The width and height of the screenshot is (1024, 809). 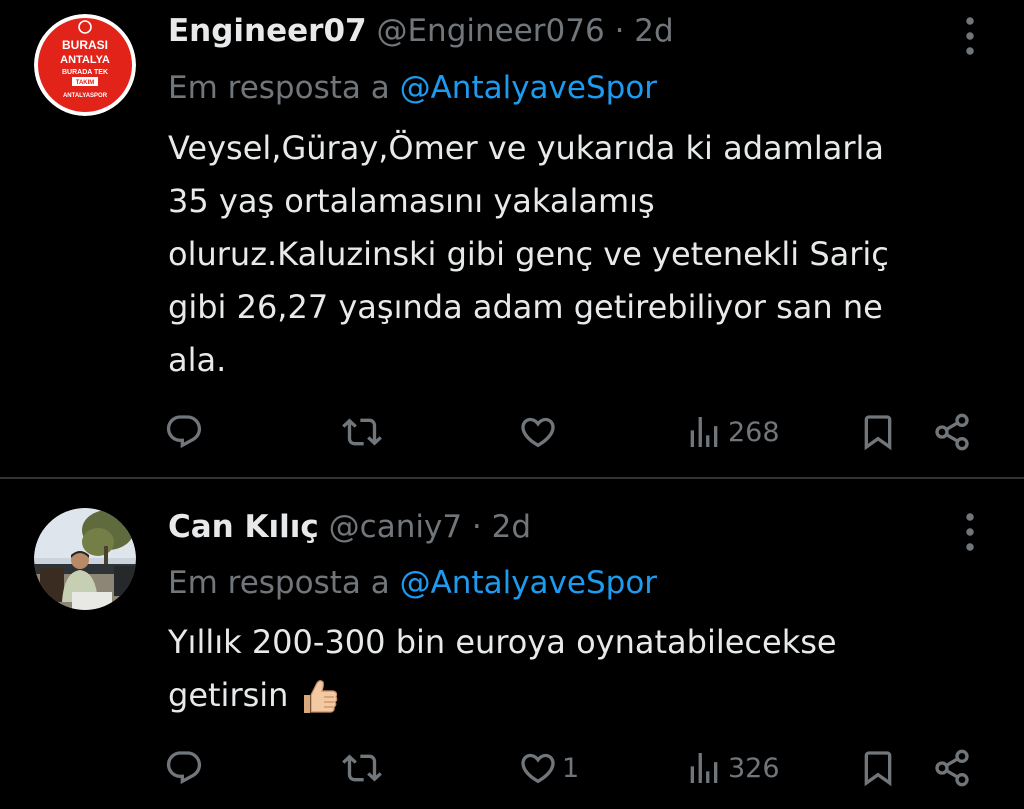 I want to click on views-count: 326, so click(x=754, y=768).